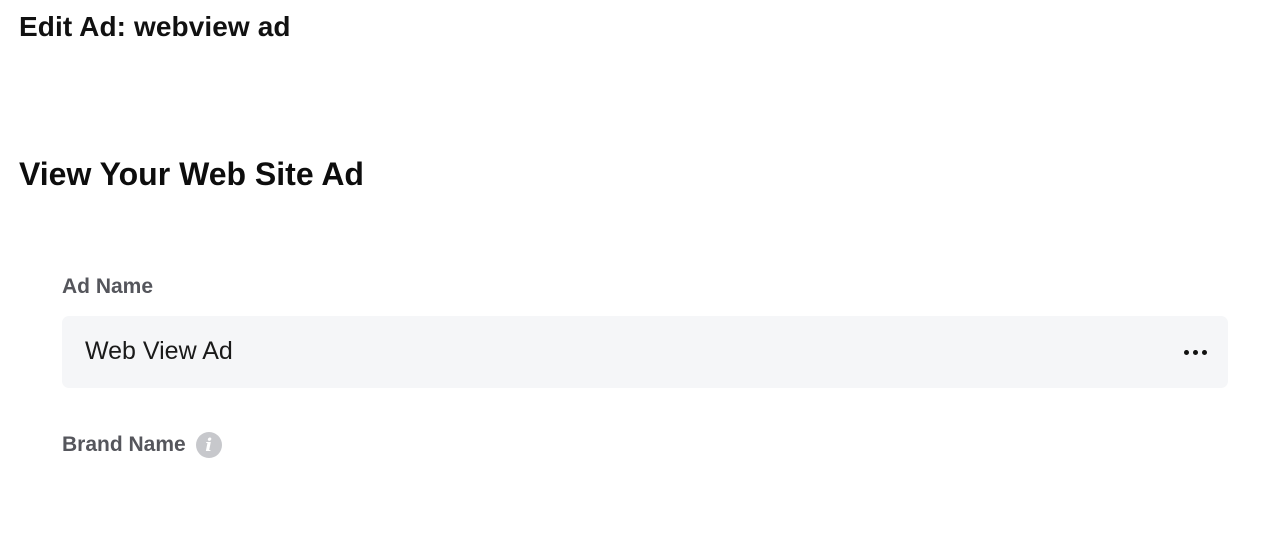  I want to click on page-title: Edit Ad: webview ad, so click(155, 26).